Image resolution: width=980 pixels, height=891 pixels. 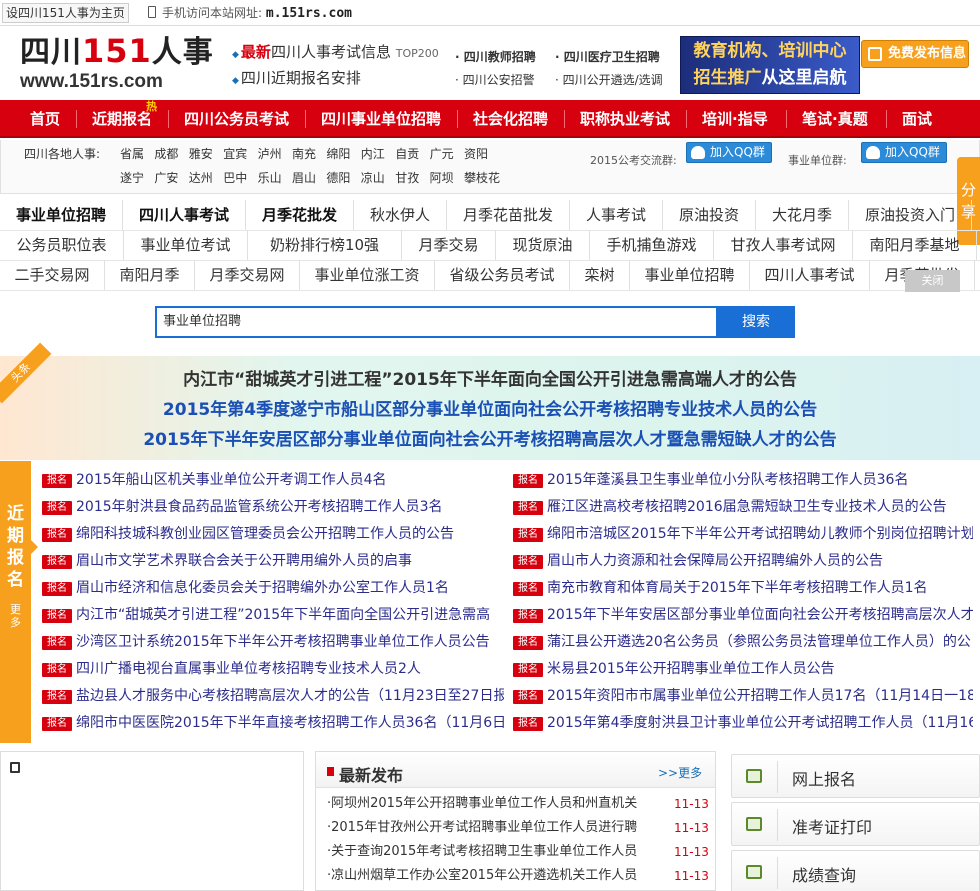 I want to click on city-link: 内江, so click(x=373, y=153).